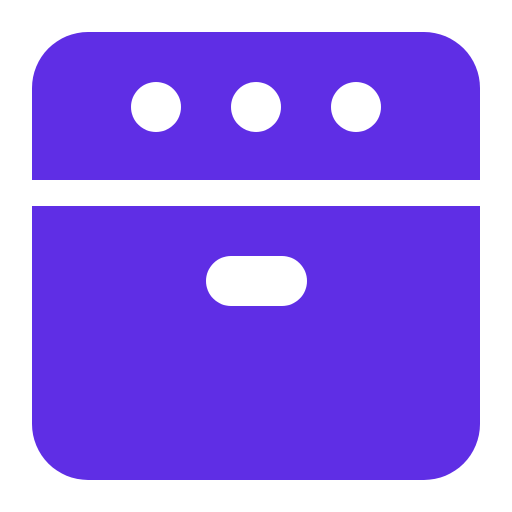  What do you see at coordinates (256, 107) in the screenshot?
I see `knob-middle-icon` at bounding box center [256, 107].